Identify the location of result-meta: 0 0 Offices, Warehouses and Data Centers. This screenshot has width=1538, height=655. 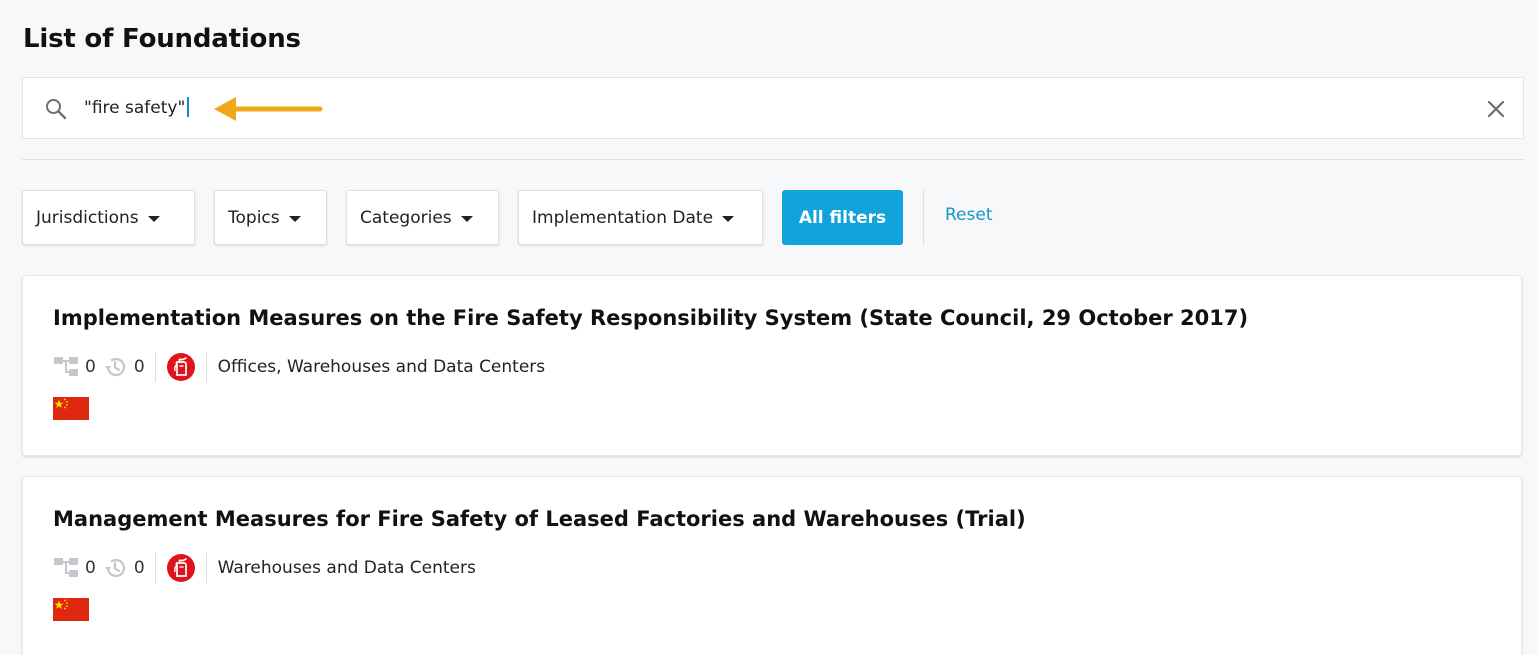
(299, 367).